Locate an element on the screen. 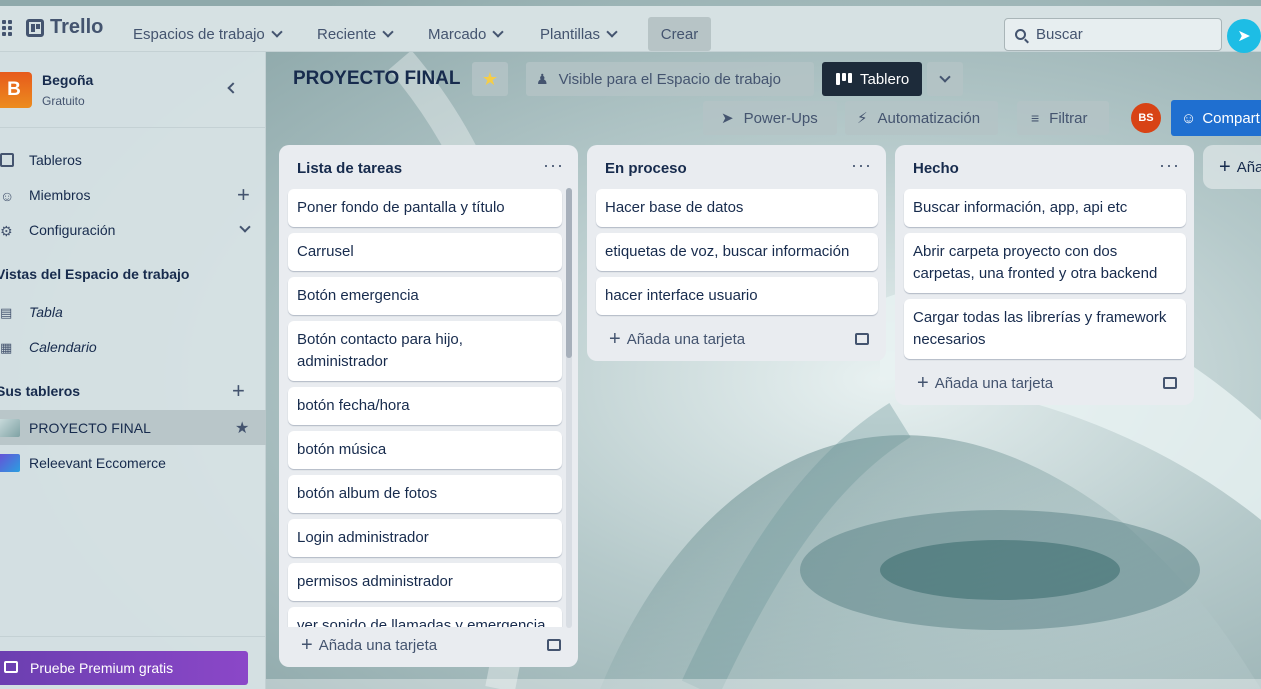  visibility-button: ♟ Visible para el Espacio de trabajo is located at coordinates (670, 79).